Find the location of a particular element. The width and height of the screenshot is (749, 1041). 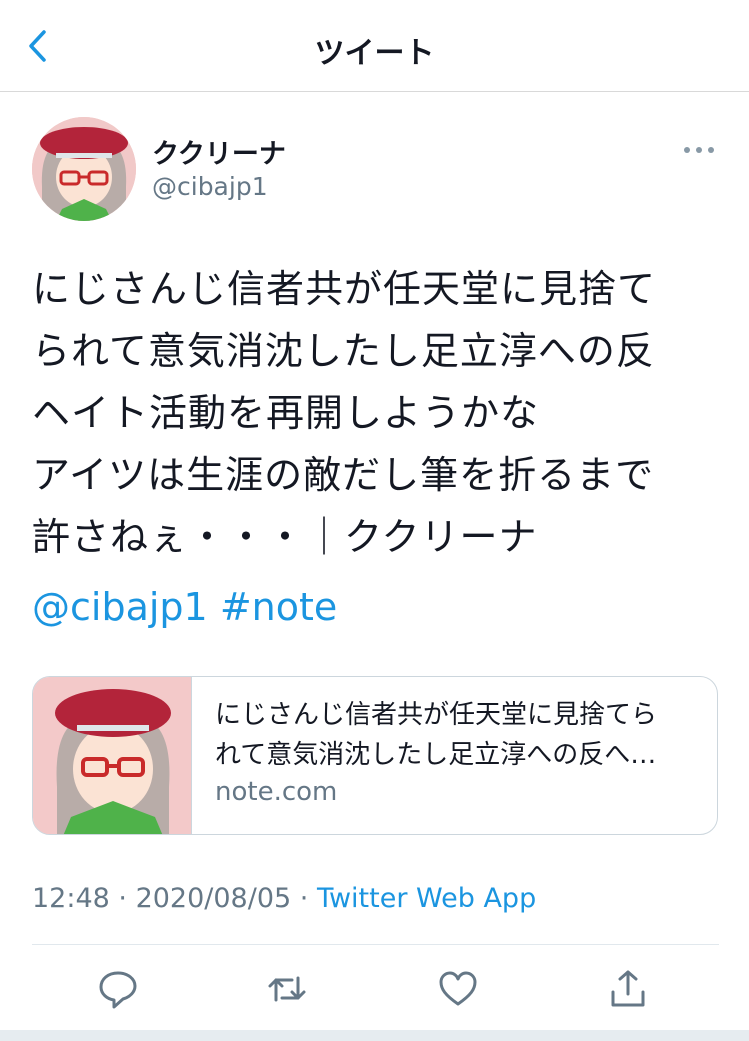

tweet-source-link: Twitter Web App is located at coordinates (426, 898).